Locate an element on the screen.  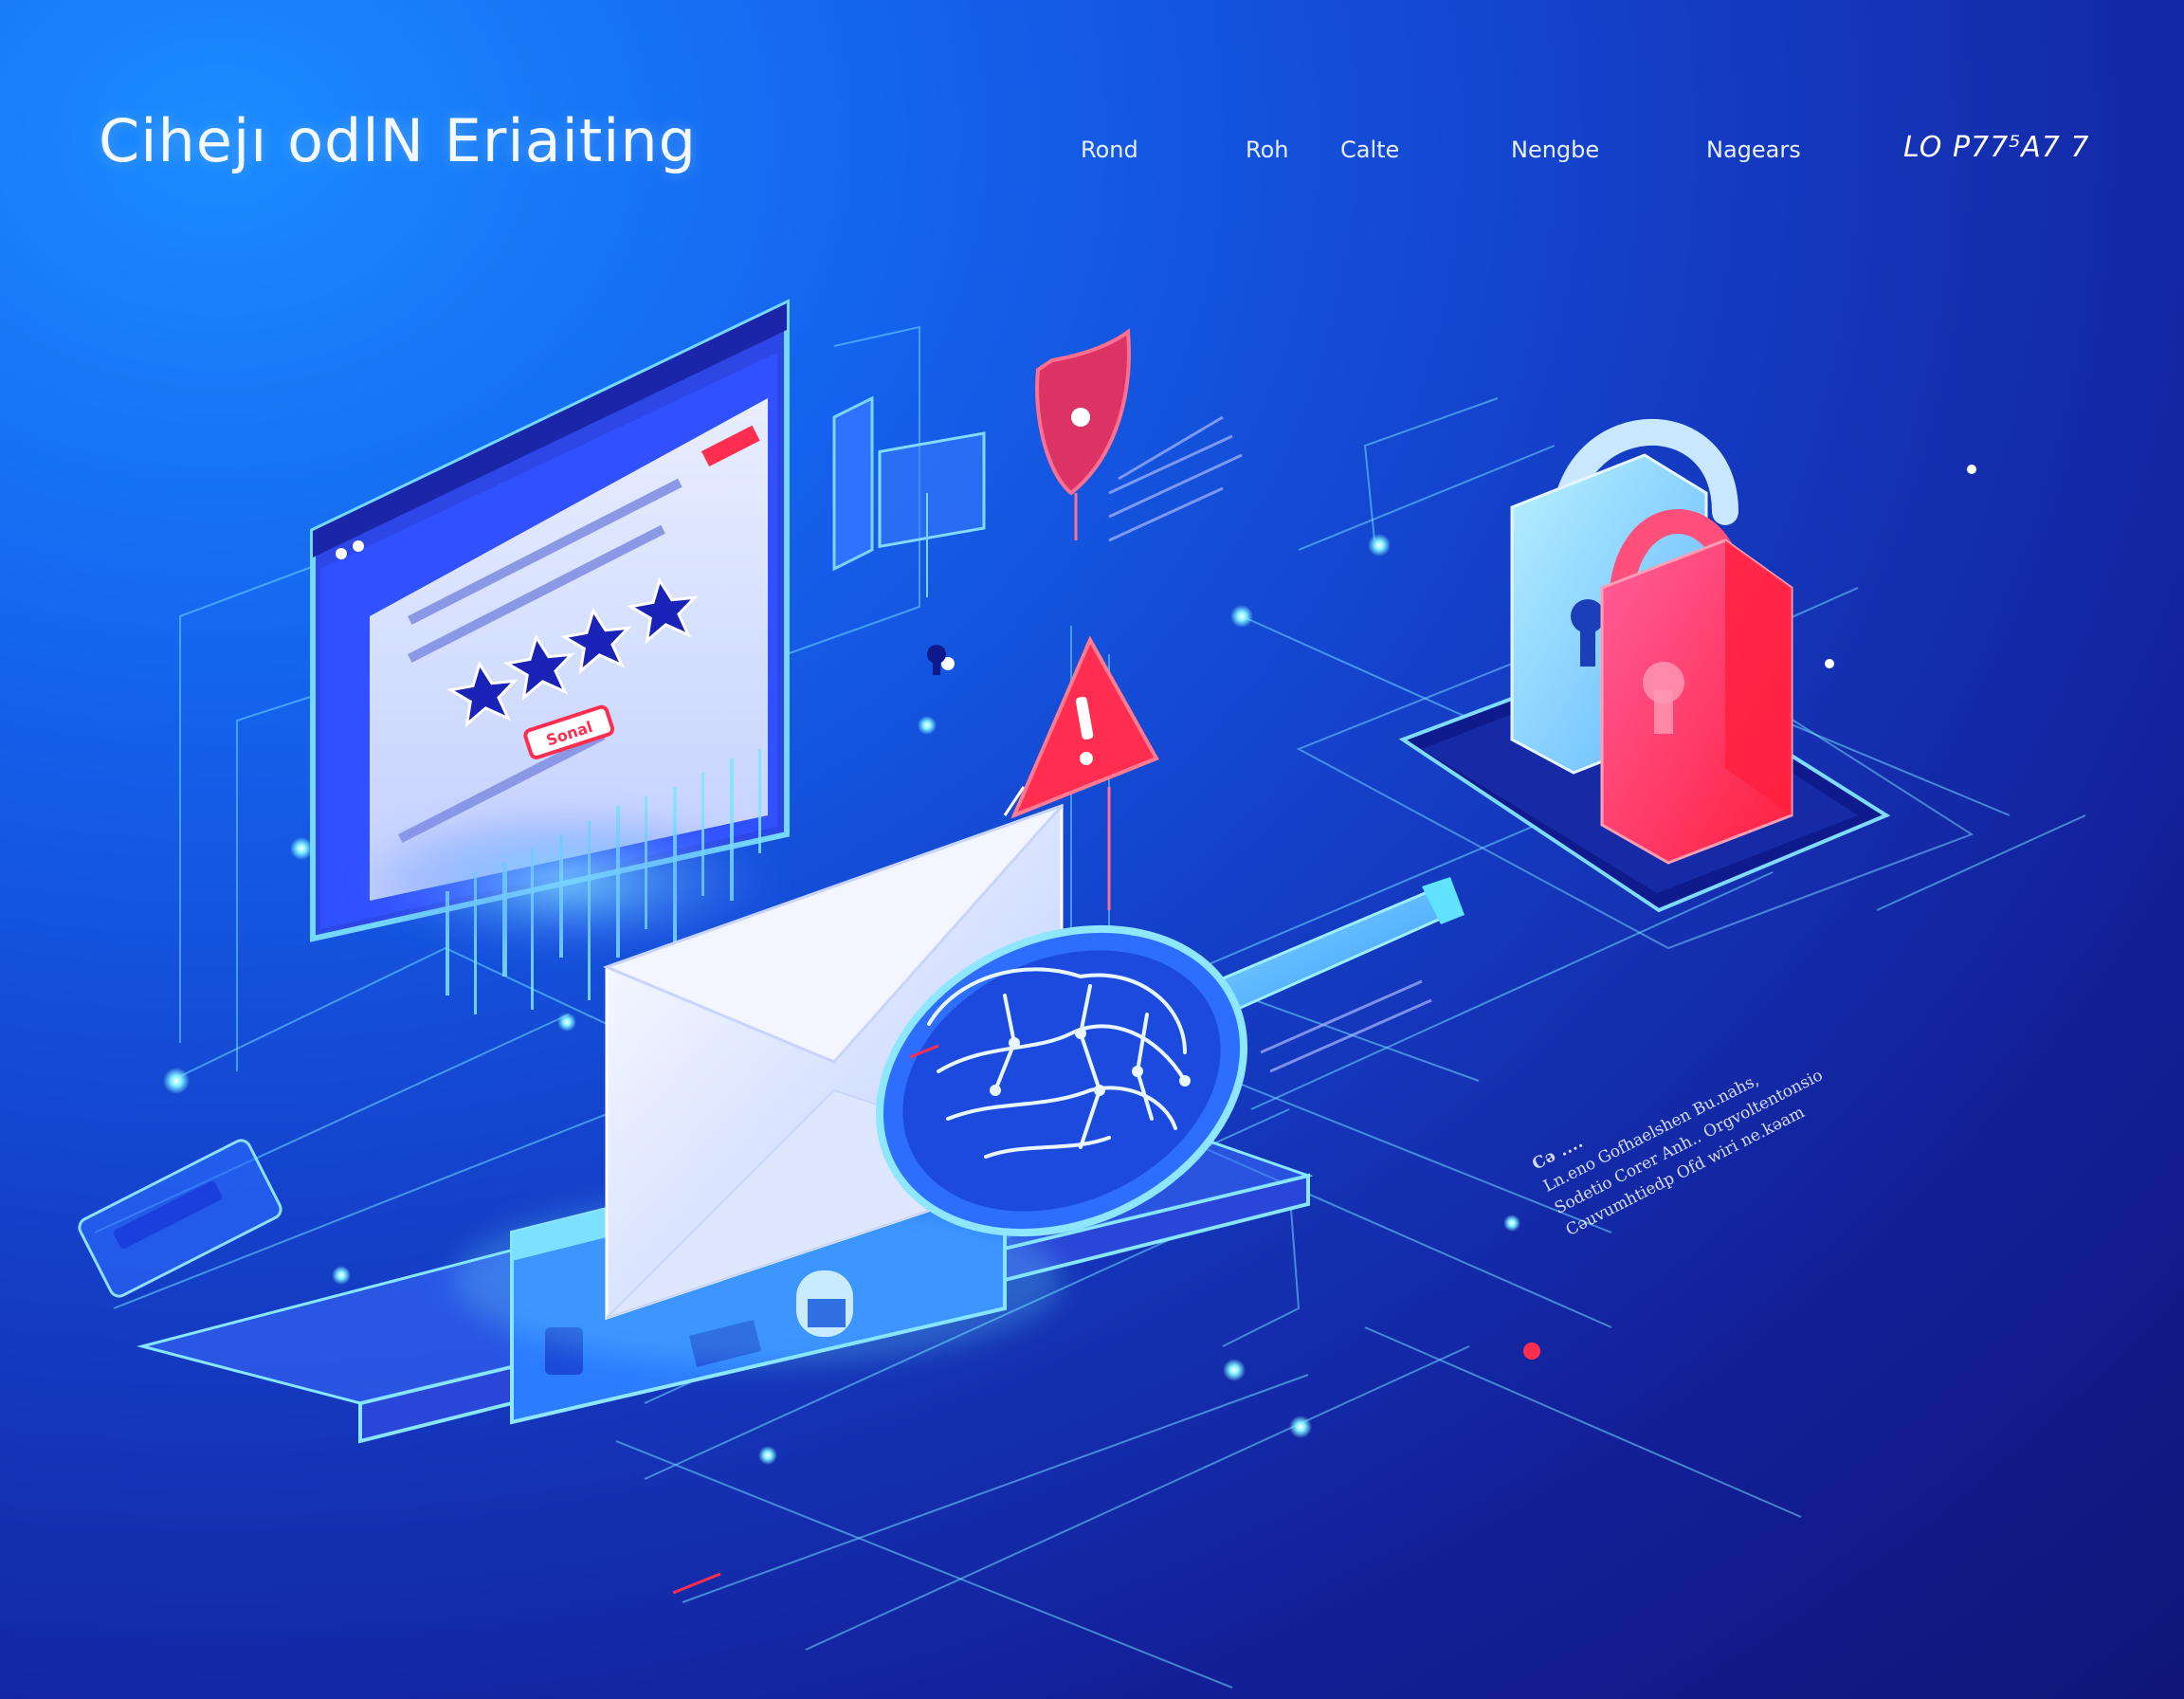
nav-link-roh: Roh is located at coordinates (1267, 150).